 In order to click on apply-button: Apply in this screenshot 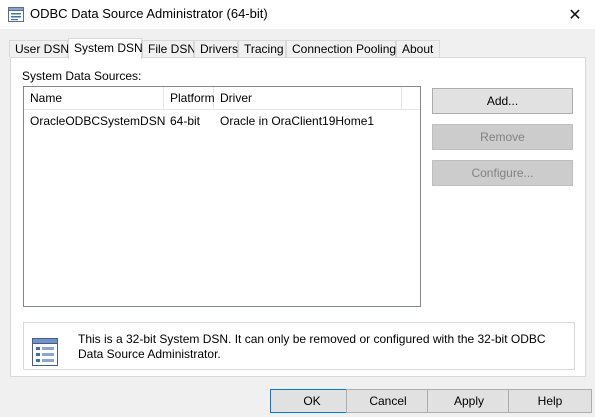, I will do `click(469, 401)`.